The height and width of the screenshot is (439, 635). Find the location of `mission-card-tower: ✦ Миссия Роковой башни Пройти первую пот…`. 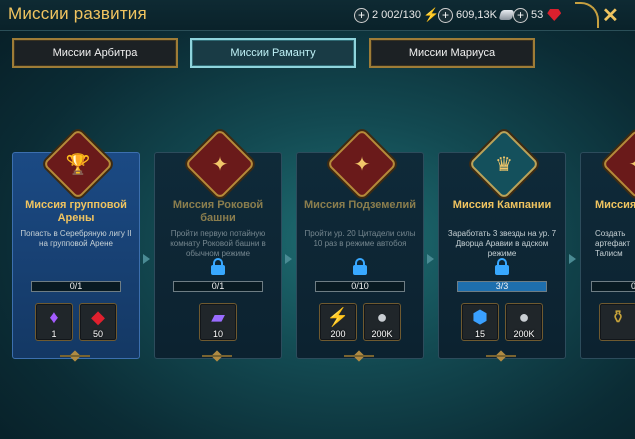

mission-card-tower: ✦ Миссия Роковой башни Пройти первую пот… is located at coordinates (218, 243).